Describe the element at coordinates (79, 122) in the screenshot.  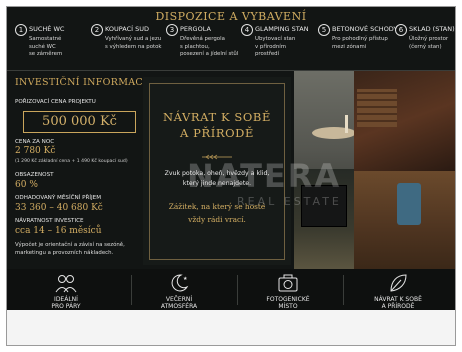
I see `price-value: 500 000 Kč` at that location.